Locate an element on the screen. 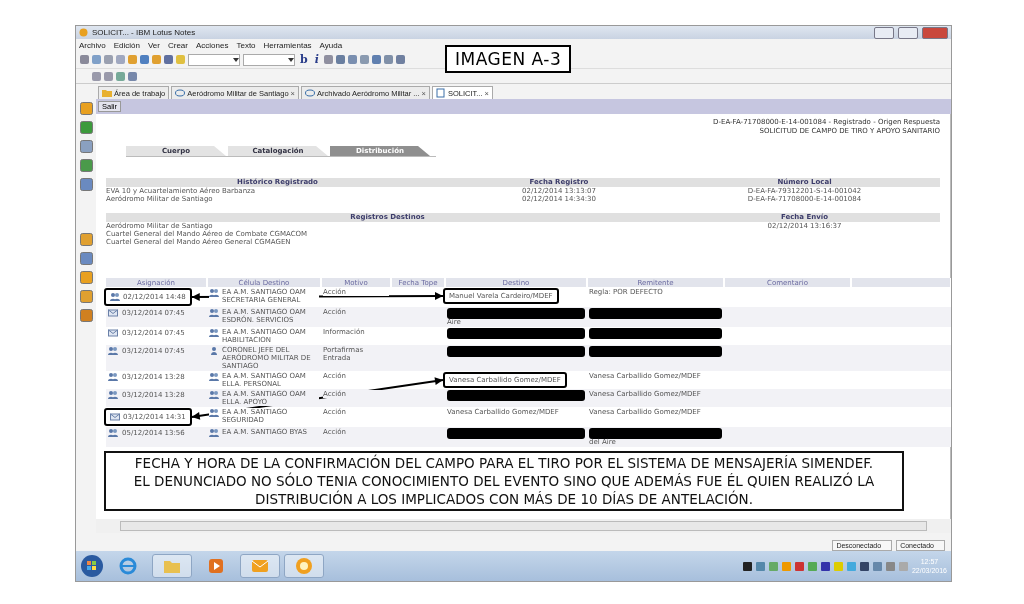 This screenshot has width=1024, height=604. annotation-caption: FECHA Y HORA DE LA CONFIRMACIÓN DEL CAMPO PARA EL TIRO POR EL SISTEMA DE MENSAJERÍA SIMENDEF. EL DENUNCIADO NO SÓLO TENIA CONOCIMIENTO DEL EVENTO SINO QUE ADEMÁS FUE ÉL QUIEN REALIZÓ LA DISTRIBUCIÓN A LOS IMPLICADOS CON MÁS DE 10 DÍAS DE ANTELACIÓN. is located at coordinates (504, 481).